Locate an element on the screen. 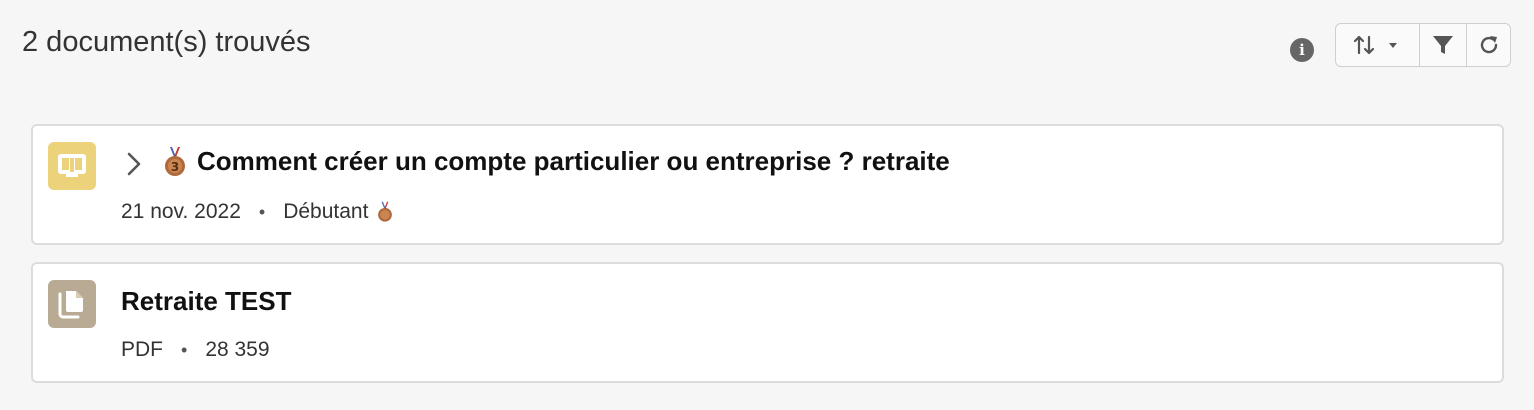 The image size is (1534, 410). medal-icon: 3 is located at coordinates (175, 161).